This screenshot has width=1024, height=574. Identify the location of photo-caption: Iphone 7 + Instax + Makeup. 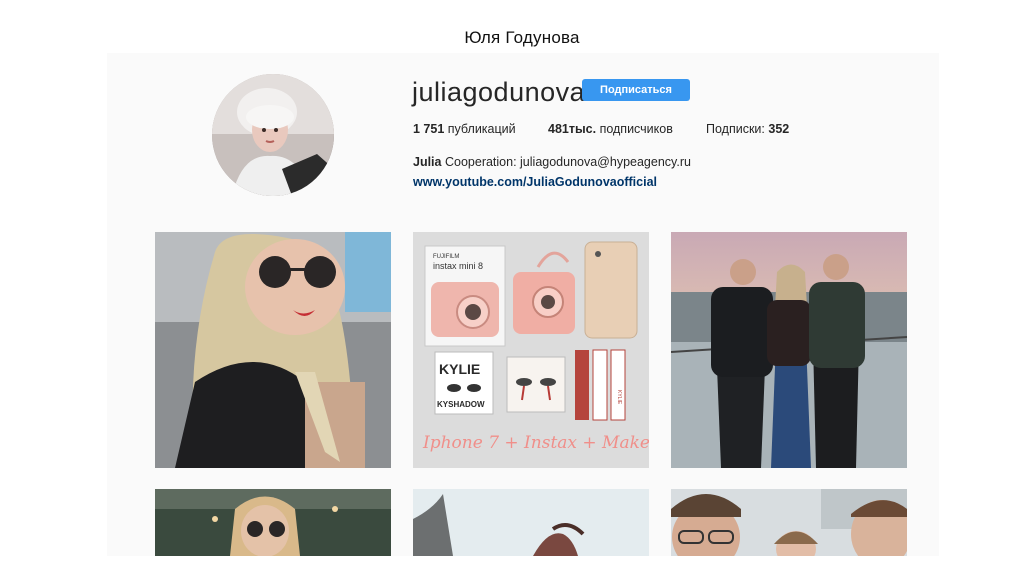
(535, 443).